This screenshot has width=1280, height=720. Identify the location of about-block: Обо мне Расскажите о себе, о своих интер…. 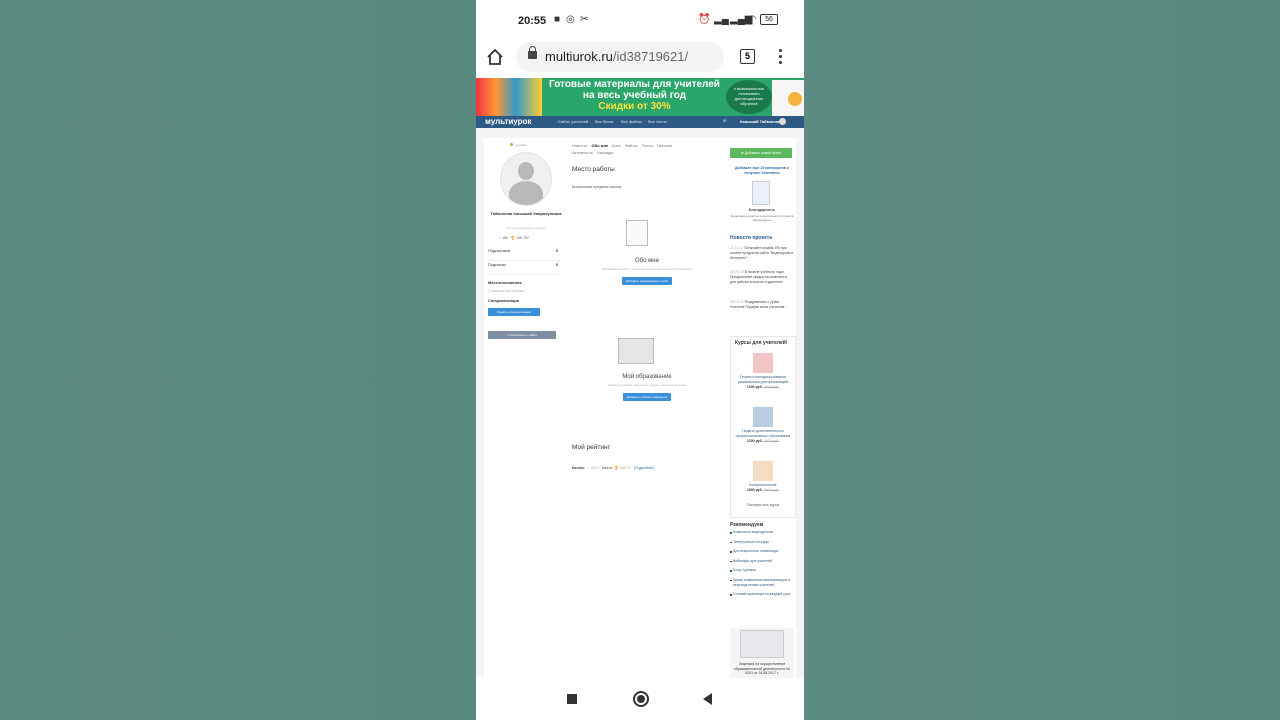
(647, 271).